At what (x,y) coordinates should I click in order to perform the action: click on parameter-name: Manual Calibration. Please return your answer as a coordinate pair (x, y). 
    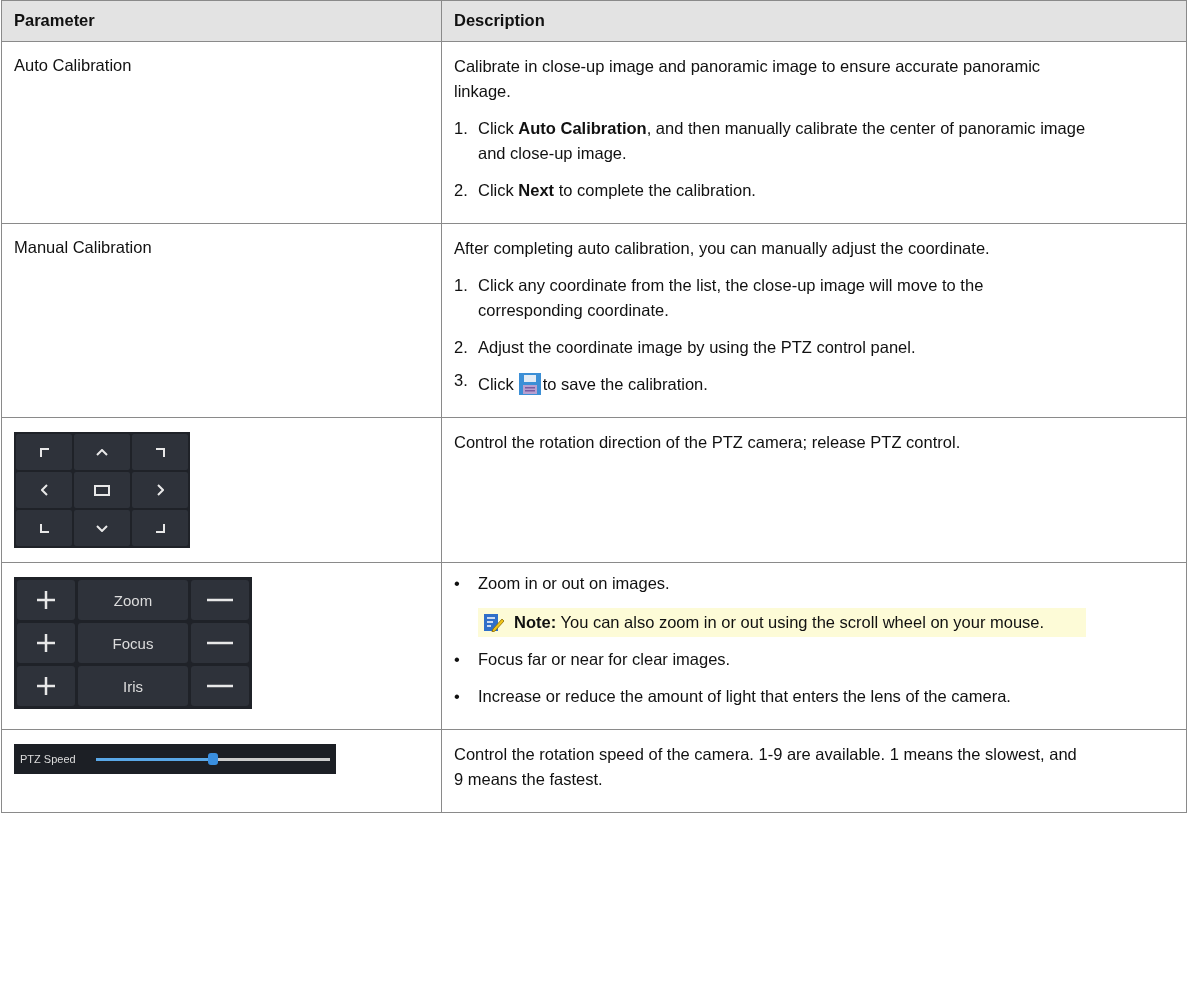
    Looking at the image, I should click on (83, 247).